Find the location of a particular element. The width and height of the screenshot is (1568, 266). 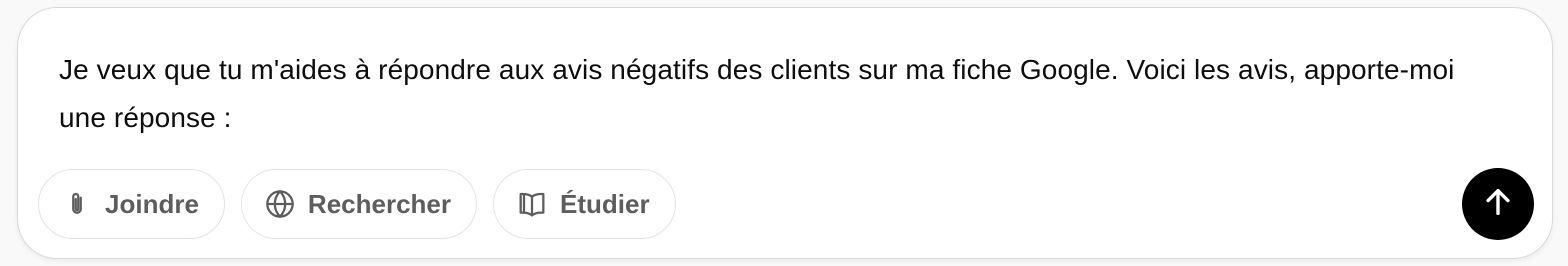

attach-button: Joindre is located at coordinates (131, 204).